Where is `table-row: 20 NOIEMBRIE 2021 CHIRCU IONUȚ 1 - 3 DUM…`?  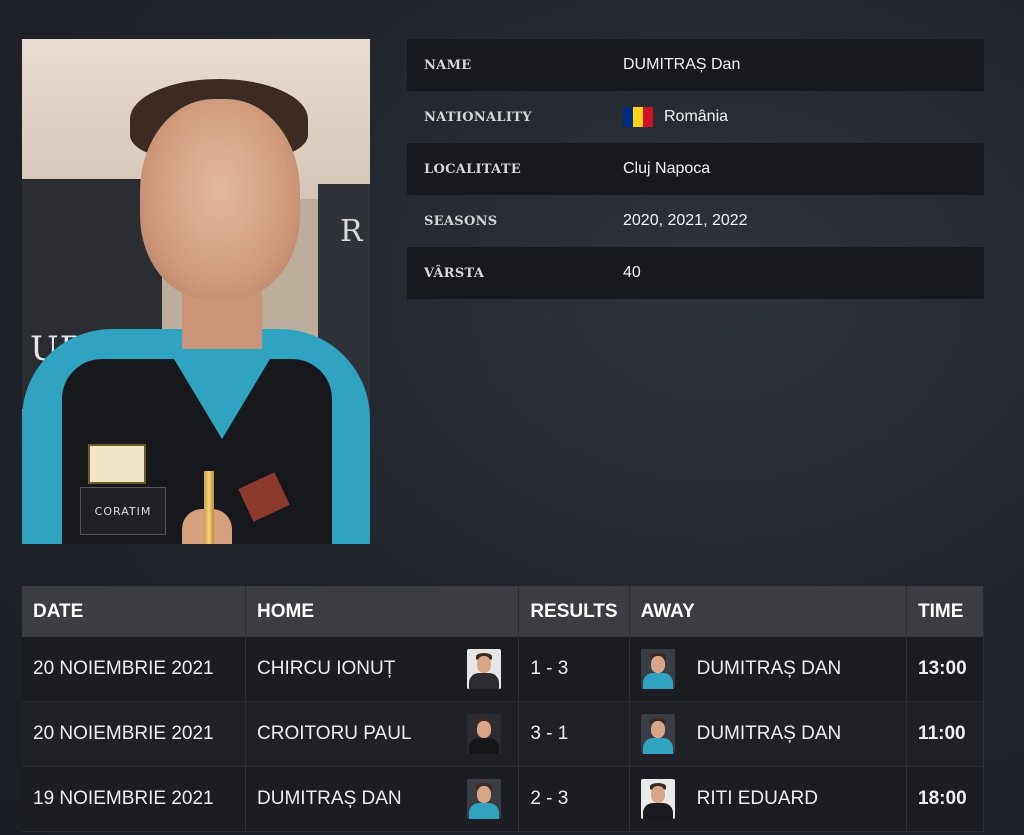 table-row: 20 NOIEMBRIE 2021 CHIRCU IONUȚ 1 - 3 DUM… is located at coordinates (503, 669).